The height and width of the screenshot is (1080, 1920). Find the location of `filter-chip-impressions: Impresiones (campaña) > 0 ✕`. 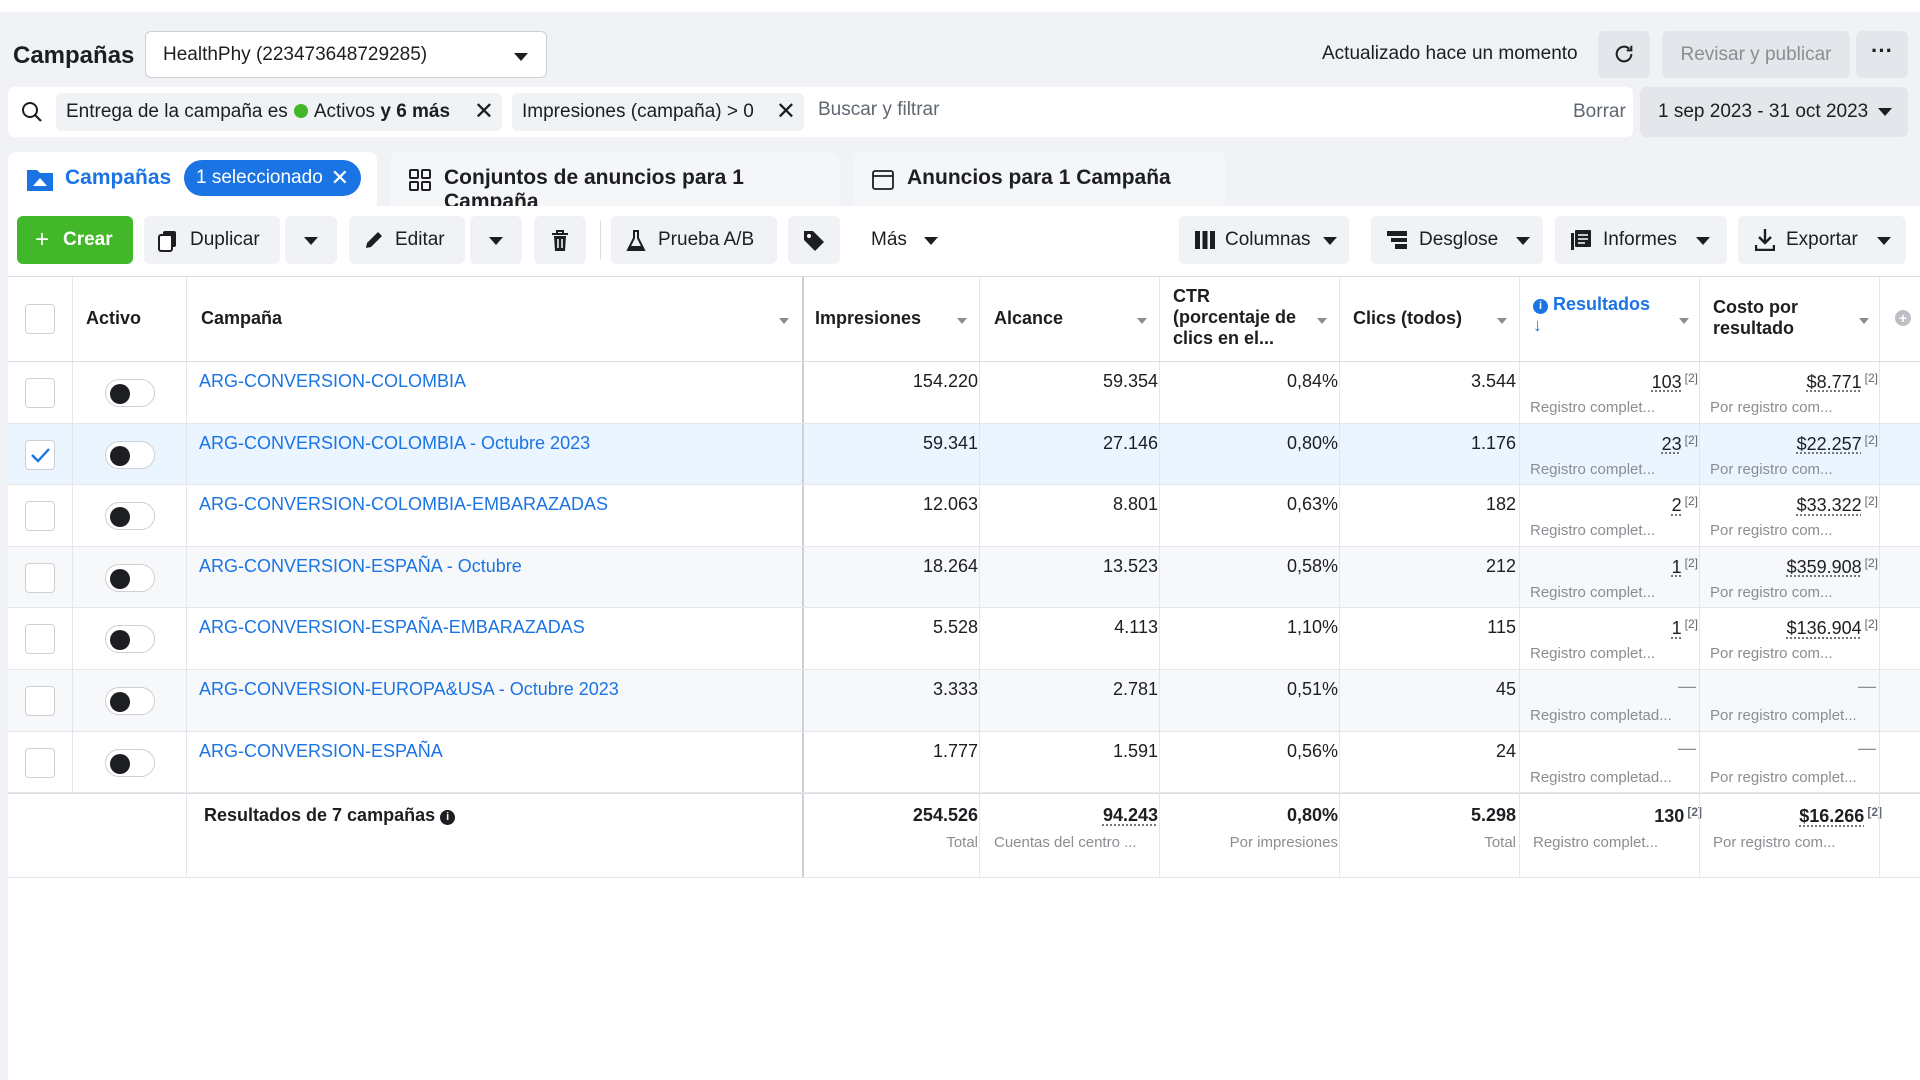

filter-chip-impressions: Impresiones (campaña) > 0 ✕ is located at coordinates (658, 112).